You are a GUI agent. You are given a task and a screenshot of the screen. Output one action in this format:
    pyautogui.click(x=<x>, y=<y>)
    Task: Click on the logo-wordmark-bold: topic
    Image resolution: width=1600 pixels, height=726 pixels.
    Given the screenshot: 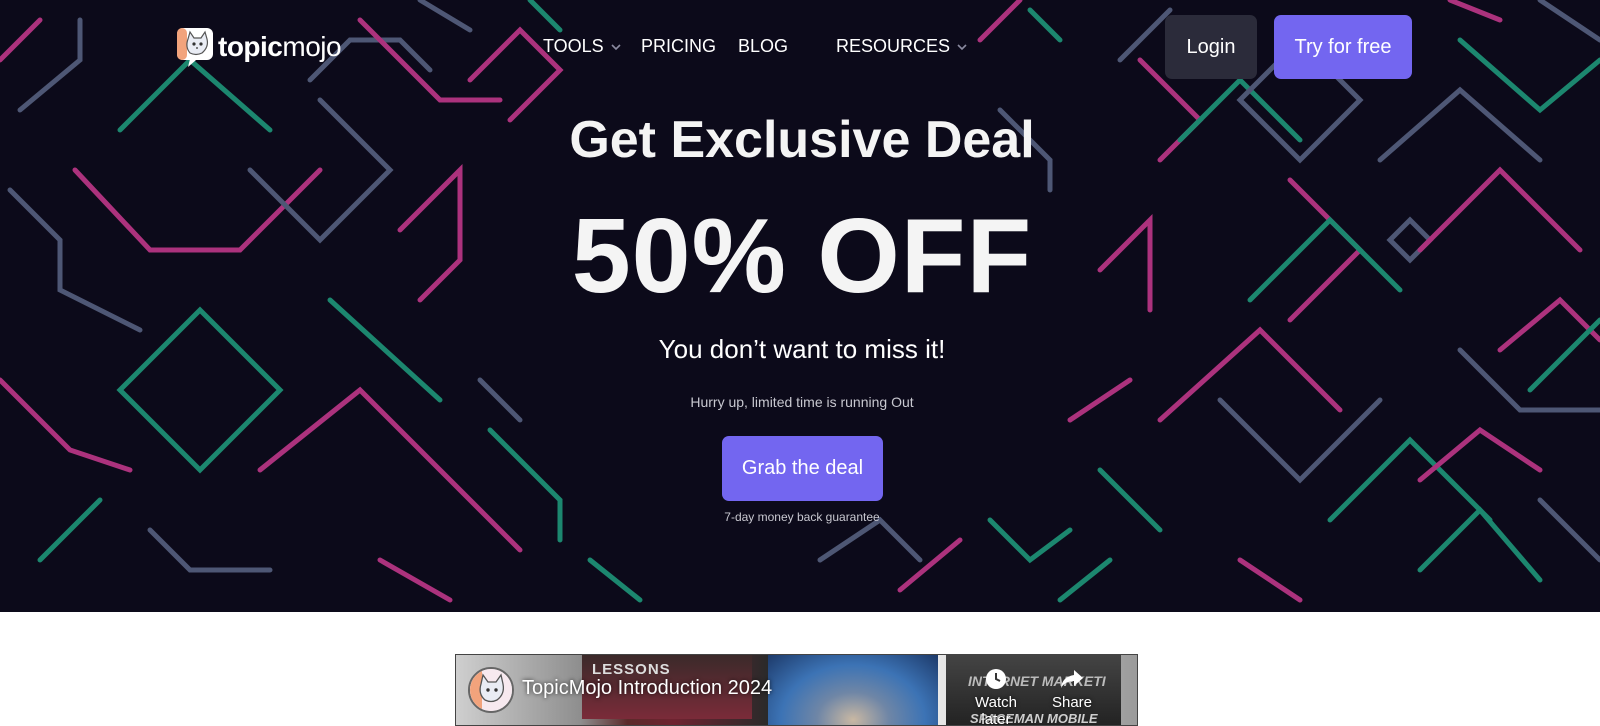 What is the action you would take?
    pyautogui.click(x=250, y=46)
    